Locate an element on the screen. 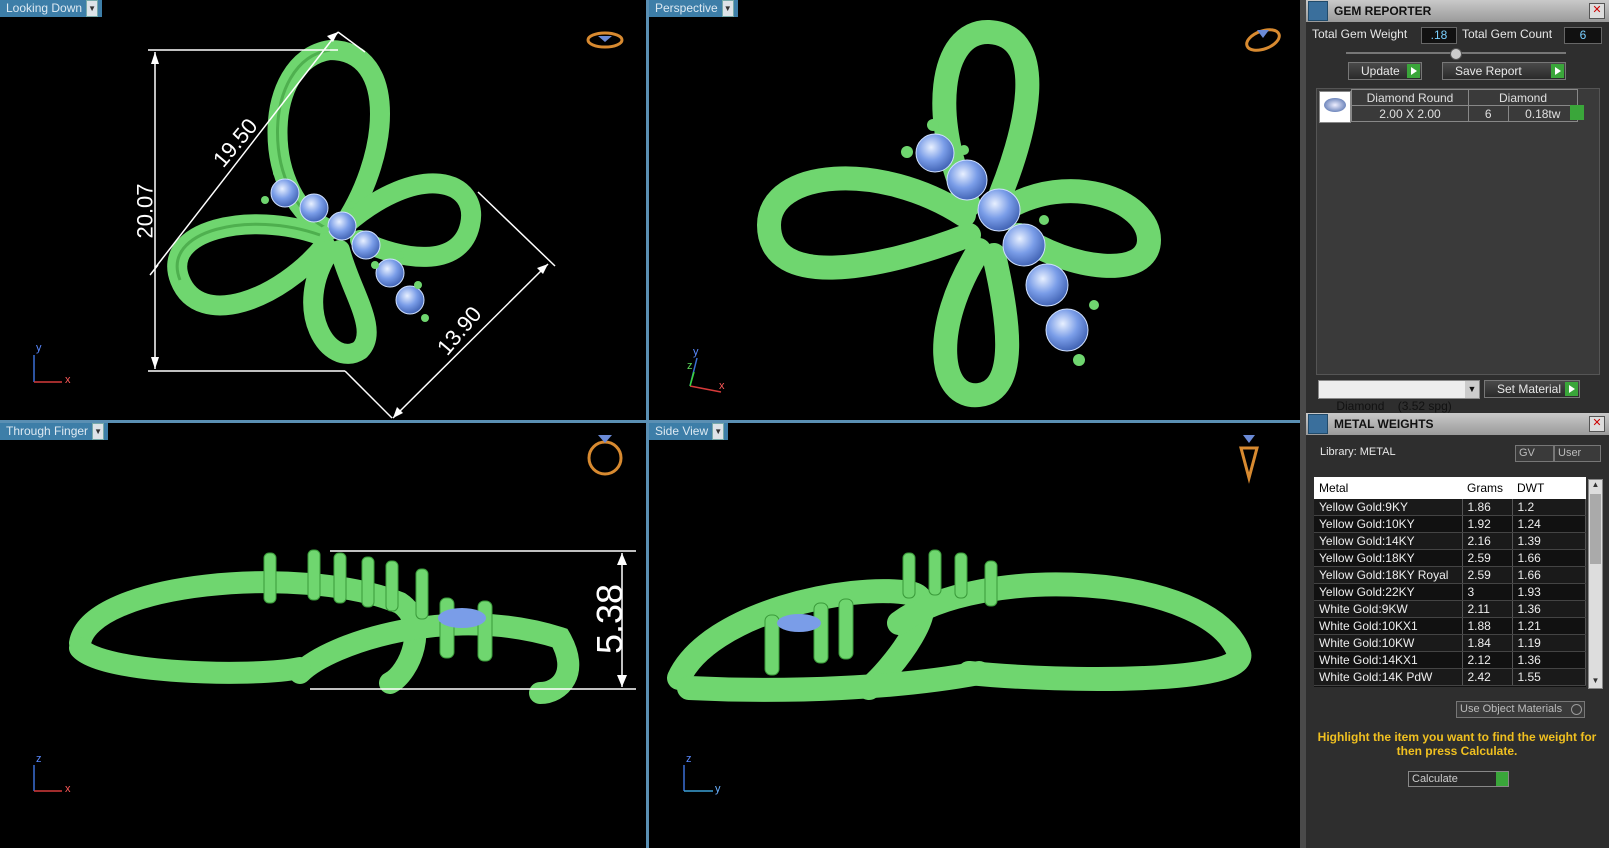  gem-row-play-icon is located at coordinates (1577, 112).